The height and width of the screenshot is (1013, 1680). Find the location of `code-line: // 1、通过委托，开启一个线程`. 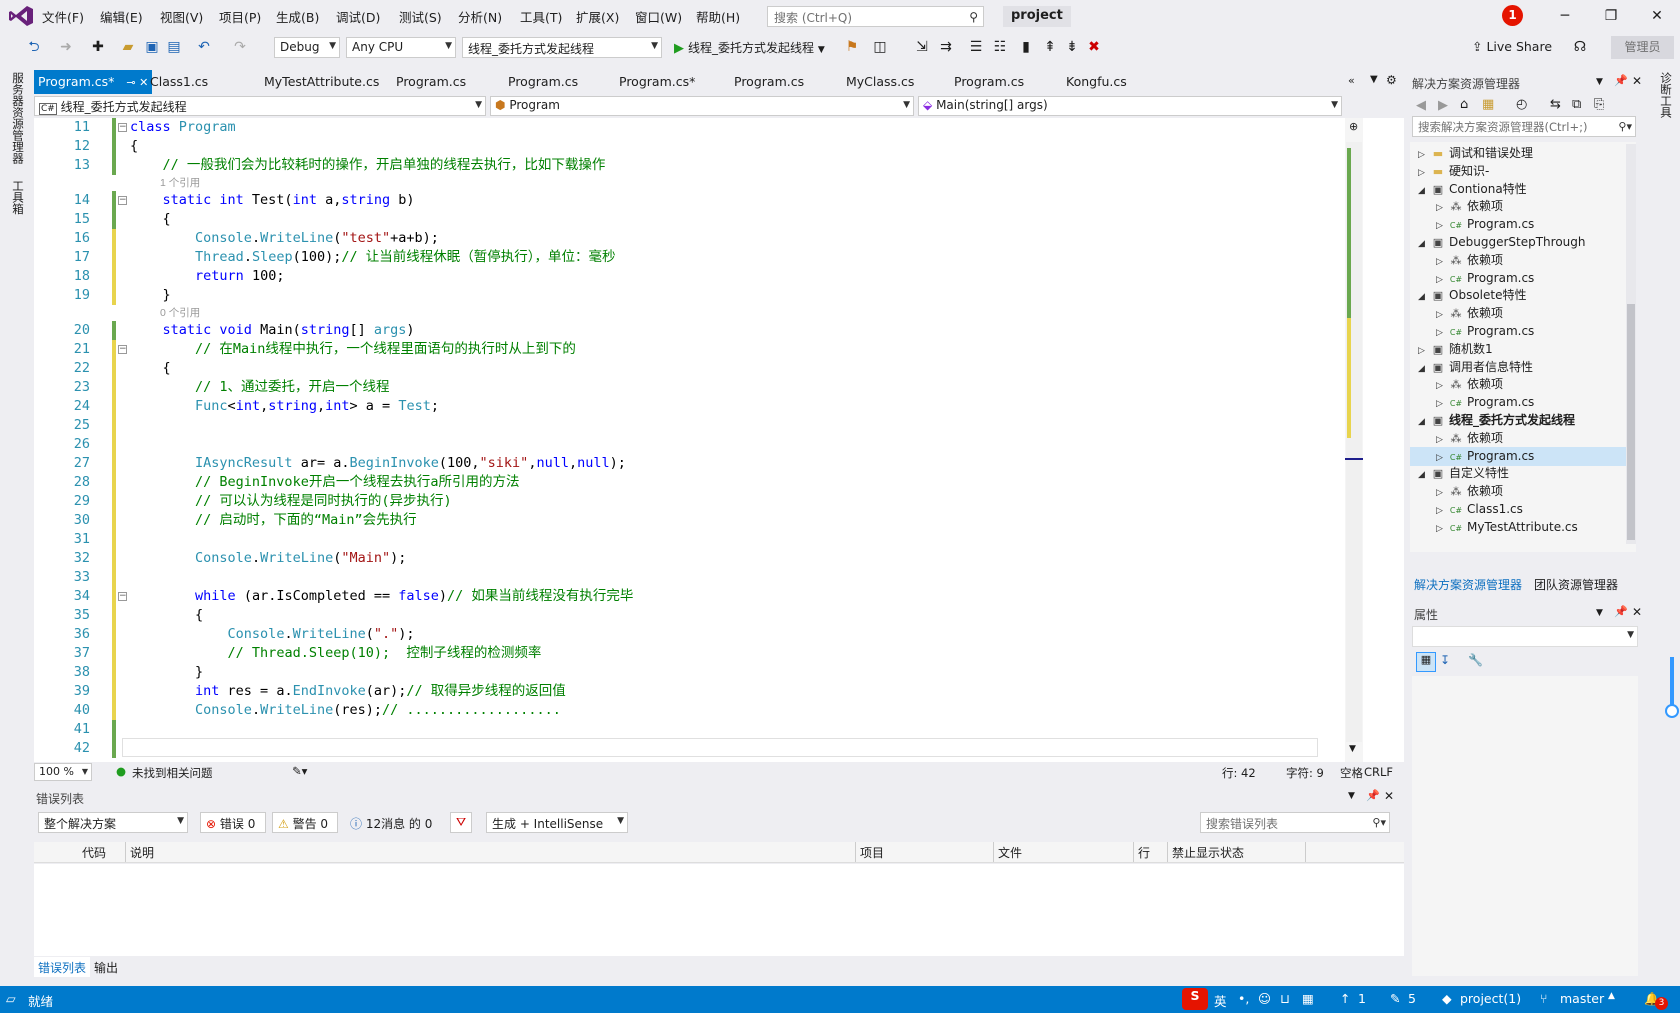

code-line: // 1、通过委托，开启一个线程 is located at coordinates (260, 387).